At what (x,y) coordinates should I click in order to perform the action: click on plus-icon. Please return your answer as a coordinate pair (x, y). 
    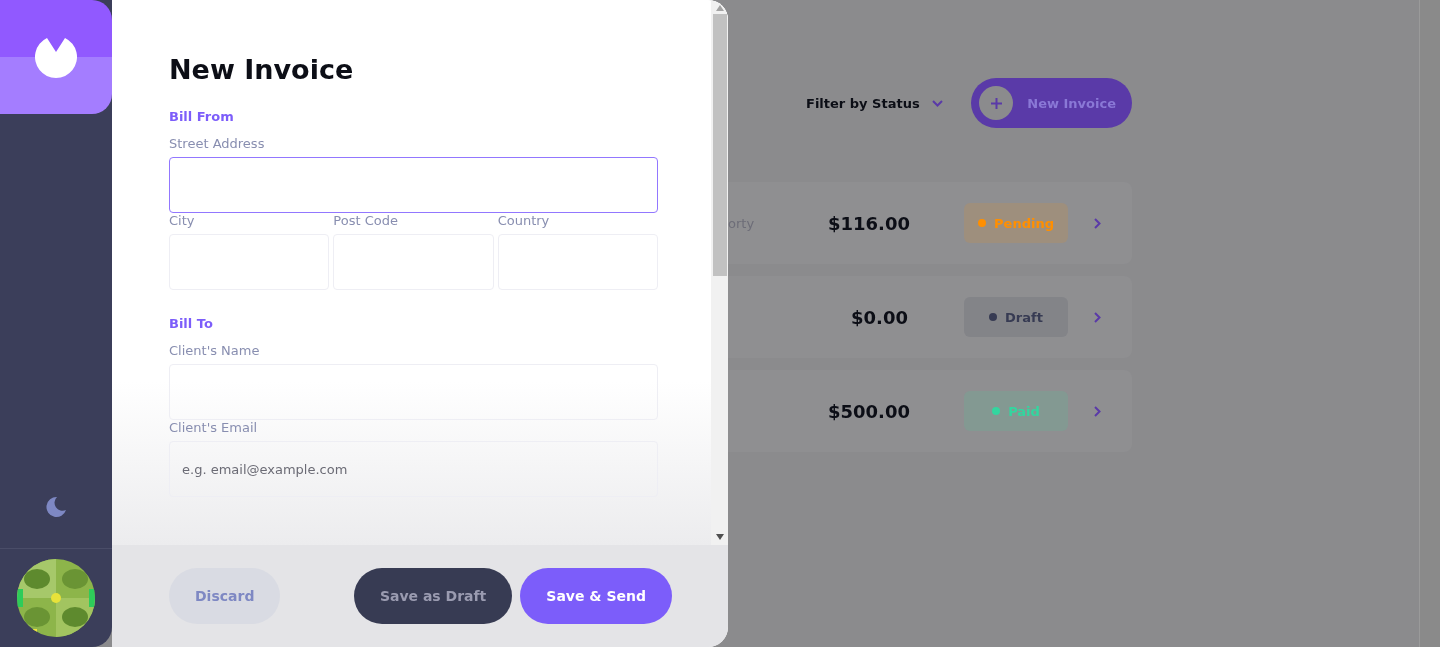
    Looking at the image, I should click on (996, 103).